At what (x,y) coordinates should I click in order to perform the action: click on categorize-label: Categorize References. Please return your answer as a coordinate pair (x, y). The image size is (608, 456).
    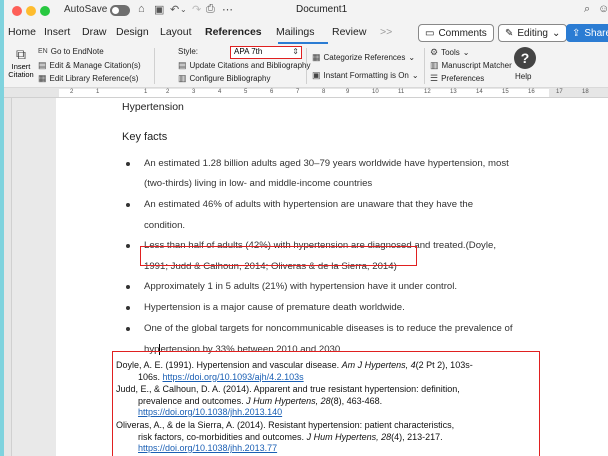
    Looking at the image, I should click on (364, 57).